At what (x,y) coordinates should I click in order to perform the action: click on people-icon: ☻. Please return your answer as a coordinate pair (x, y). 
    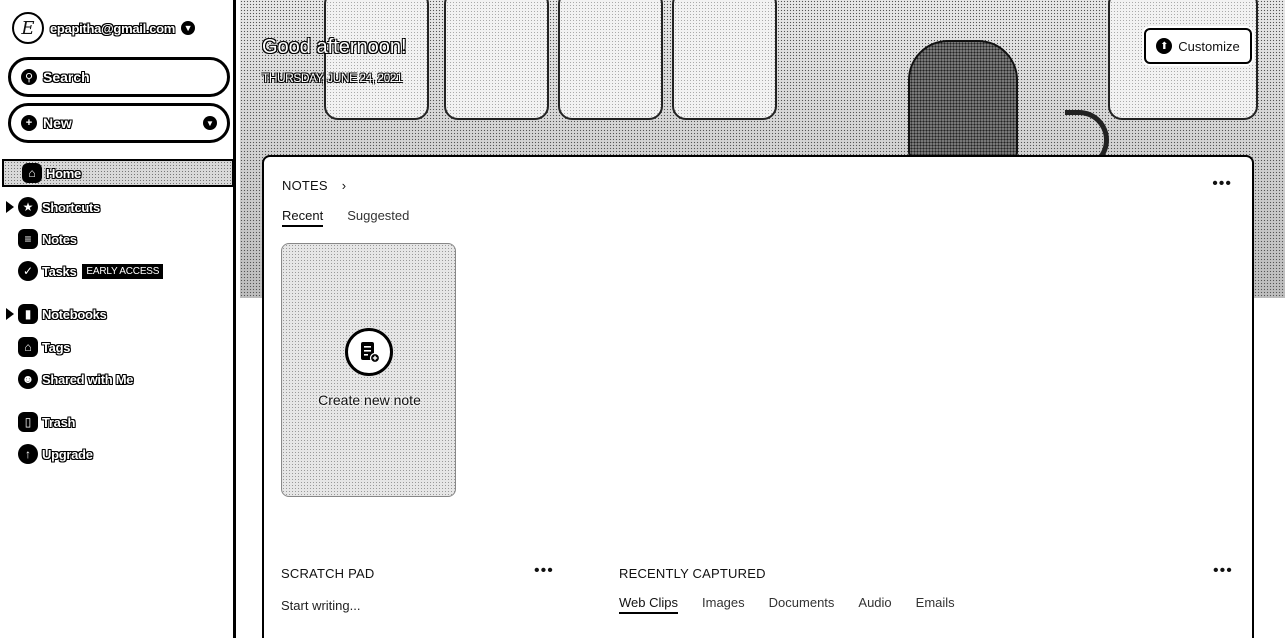
    Looking at the image, I should click on (28, 379).